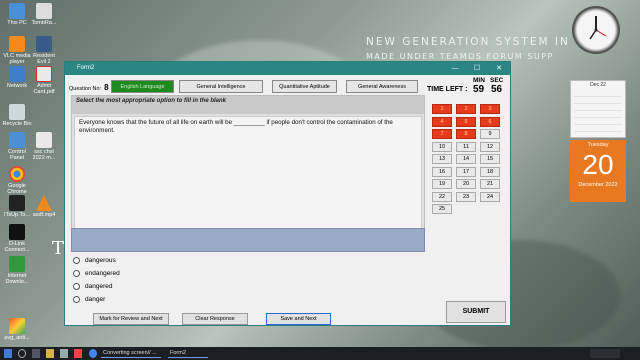  What do you see at coordinates (17, 326) in the screenshot?
I see `avg-icon` at bounding box center [17, 326].